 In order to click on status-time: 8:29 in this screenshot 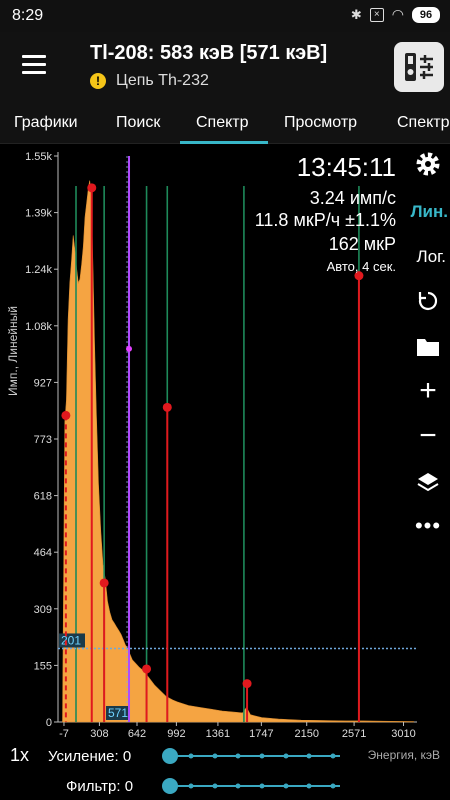, I will do `click(28, 15)`.